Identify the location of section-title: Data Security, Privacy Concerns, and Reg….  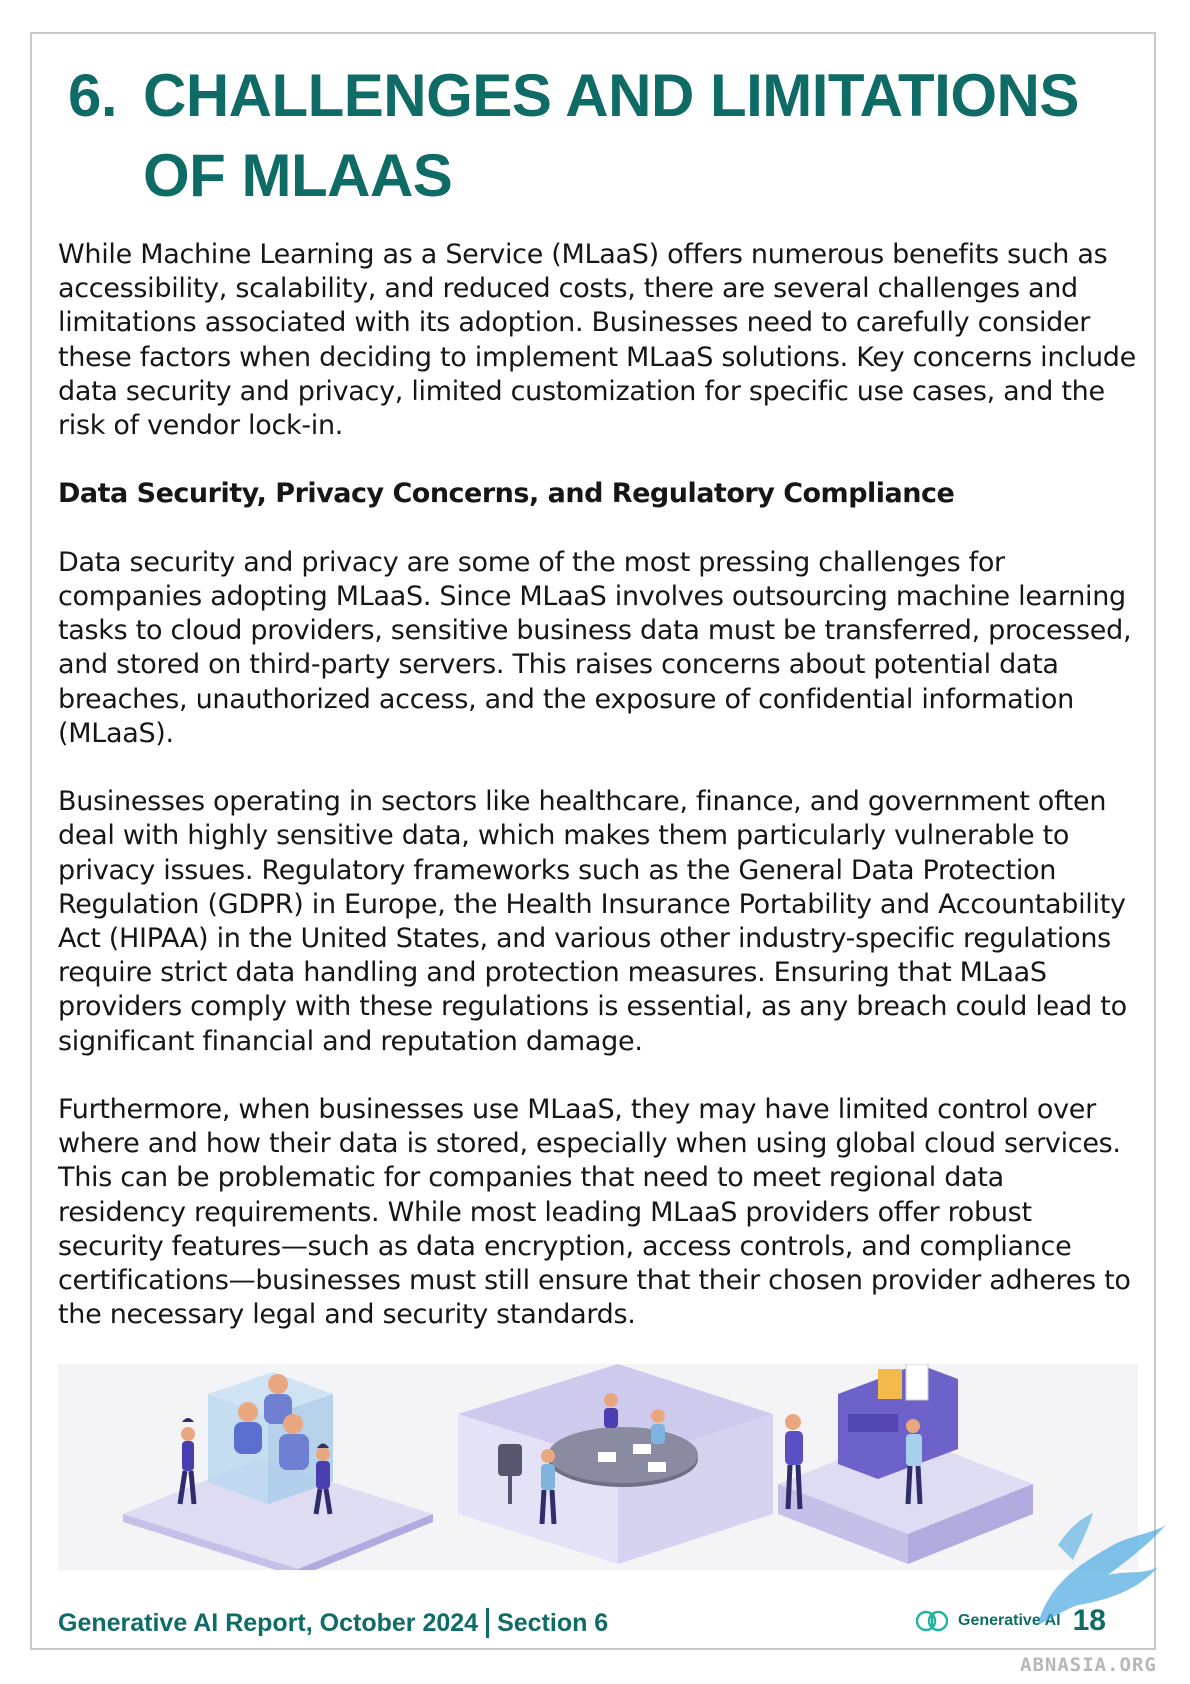
(506, 494).